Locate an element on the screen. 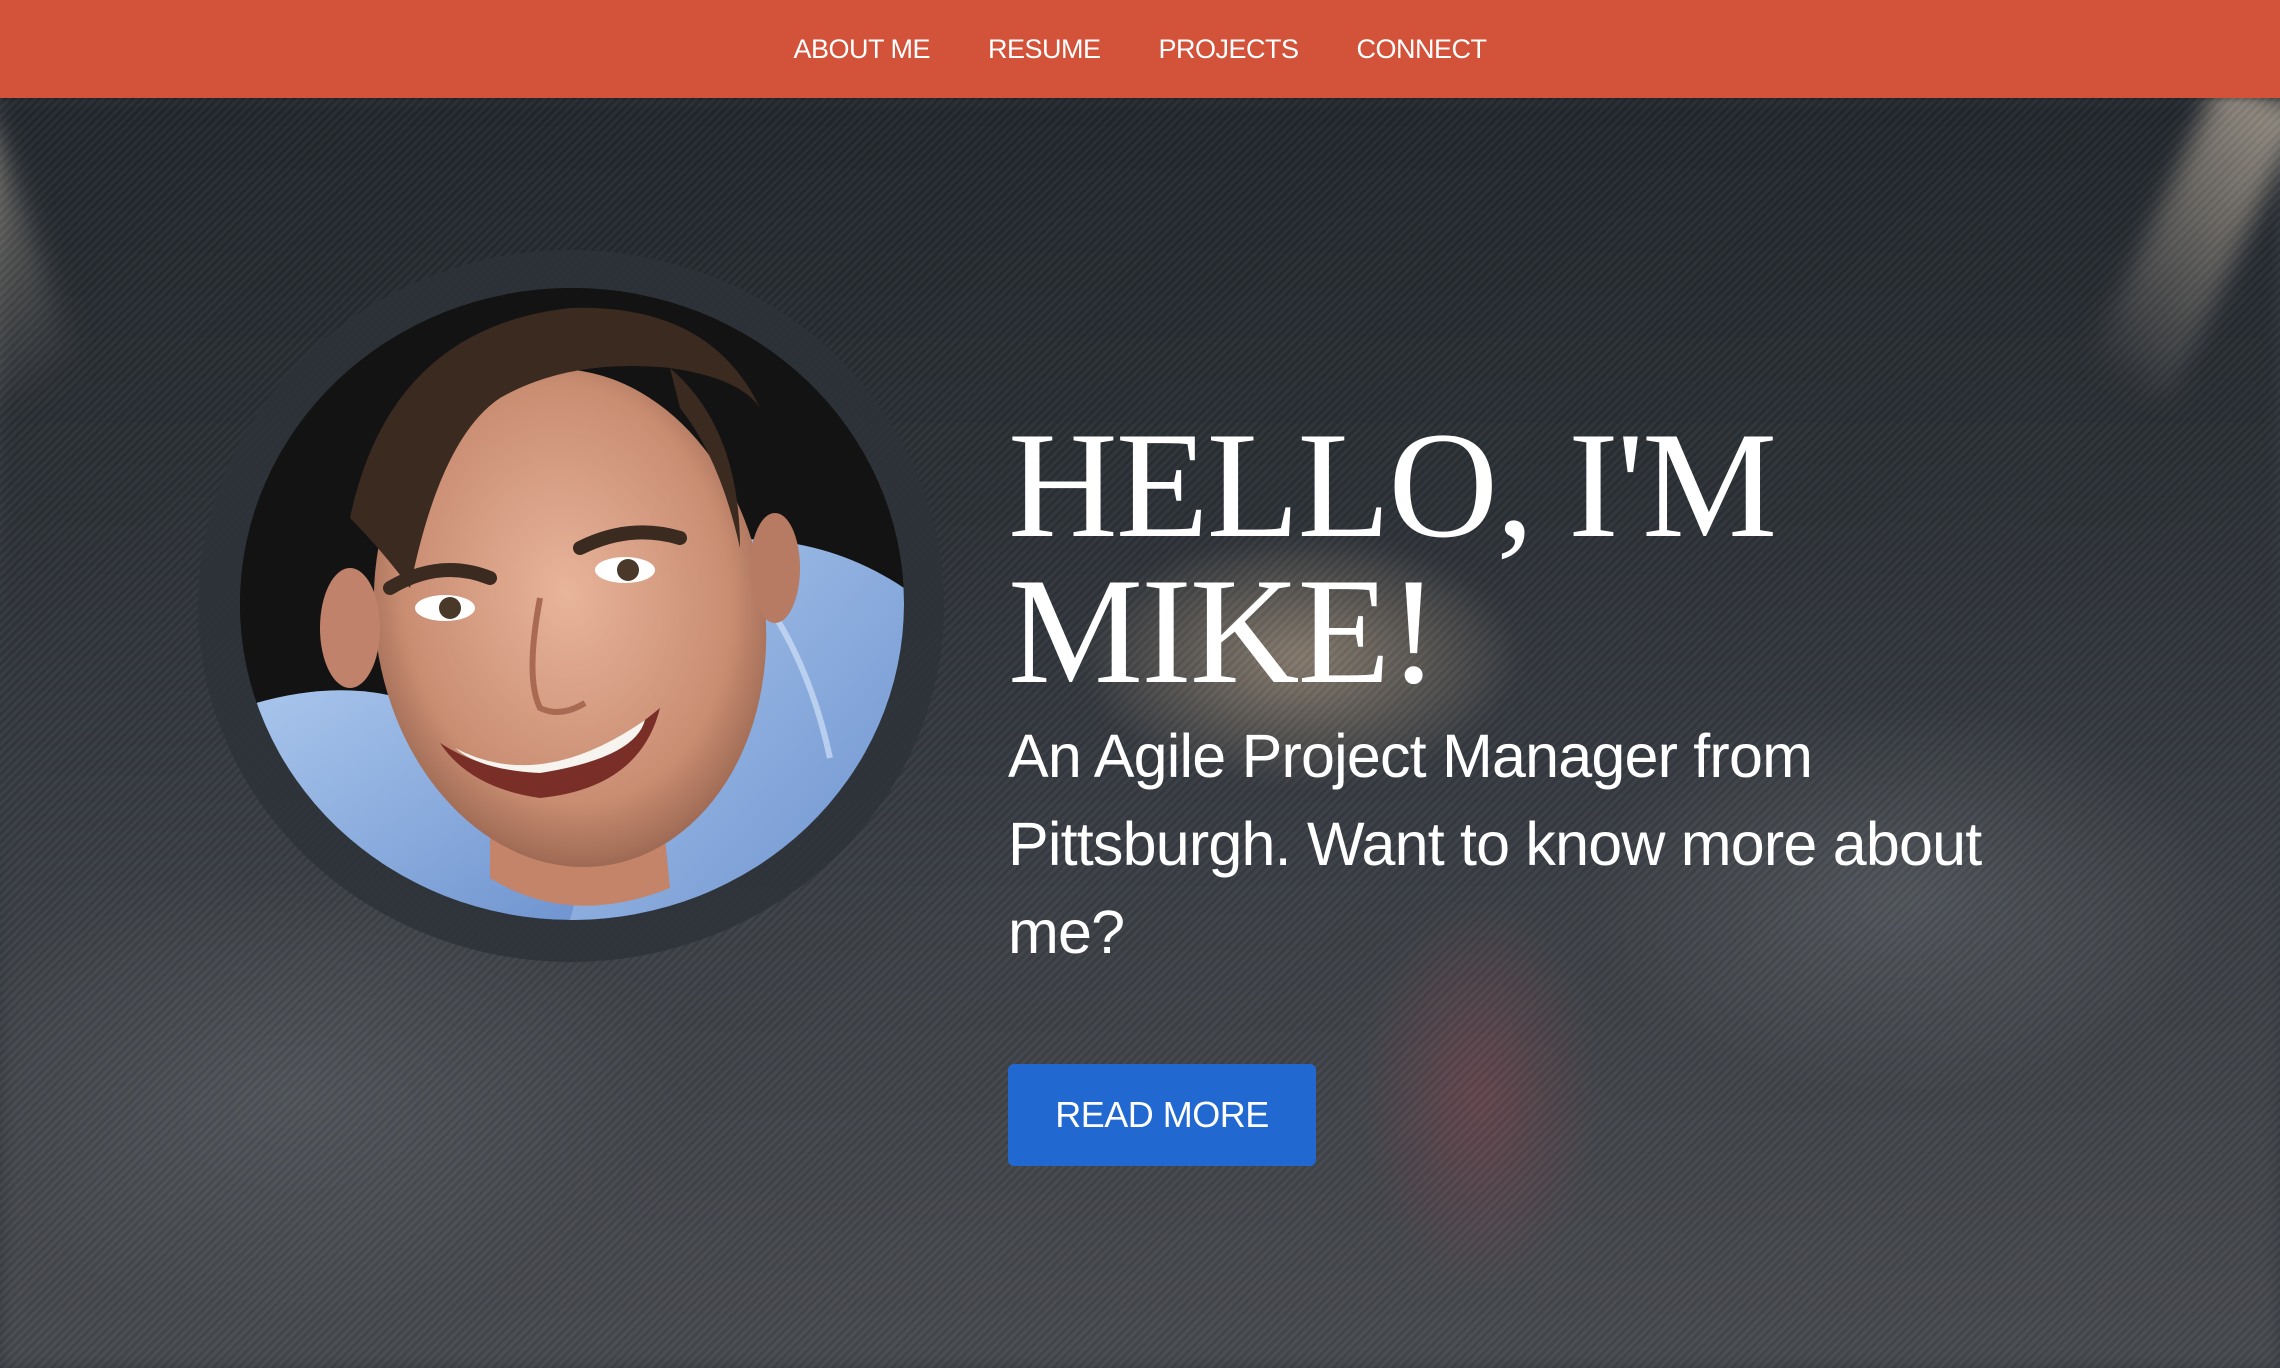 This screenshot has height=1368, width=2280. nav-link-about-me: ABOUT ME is located at coordinates (861, 49).